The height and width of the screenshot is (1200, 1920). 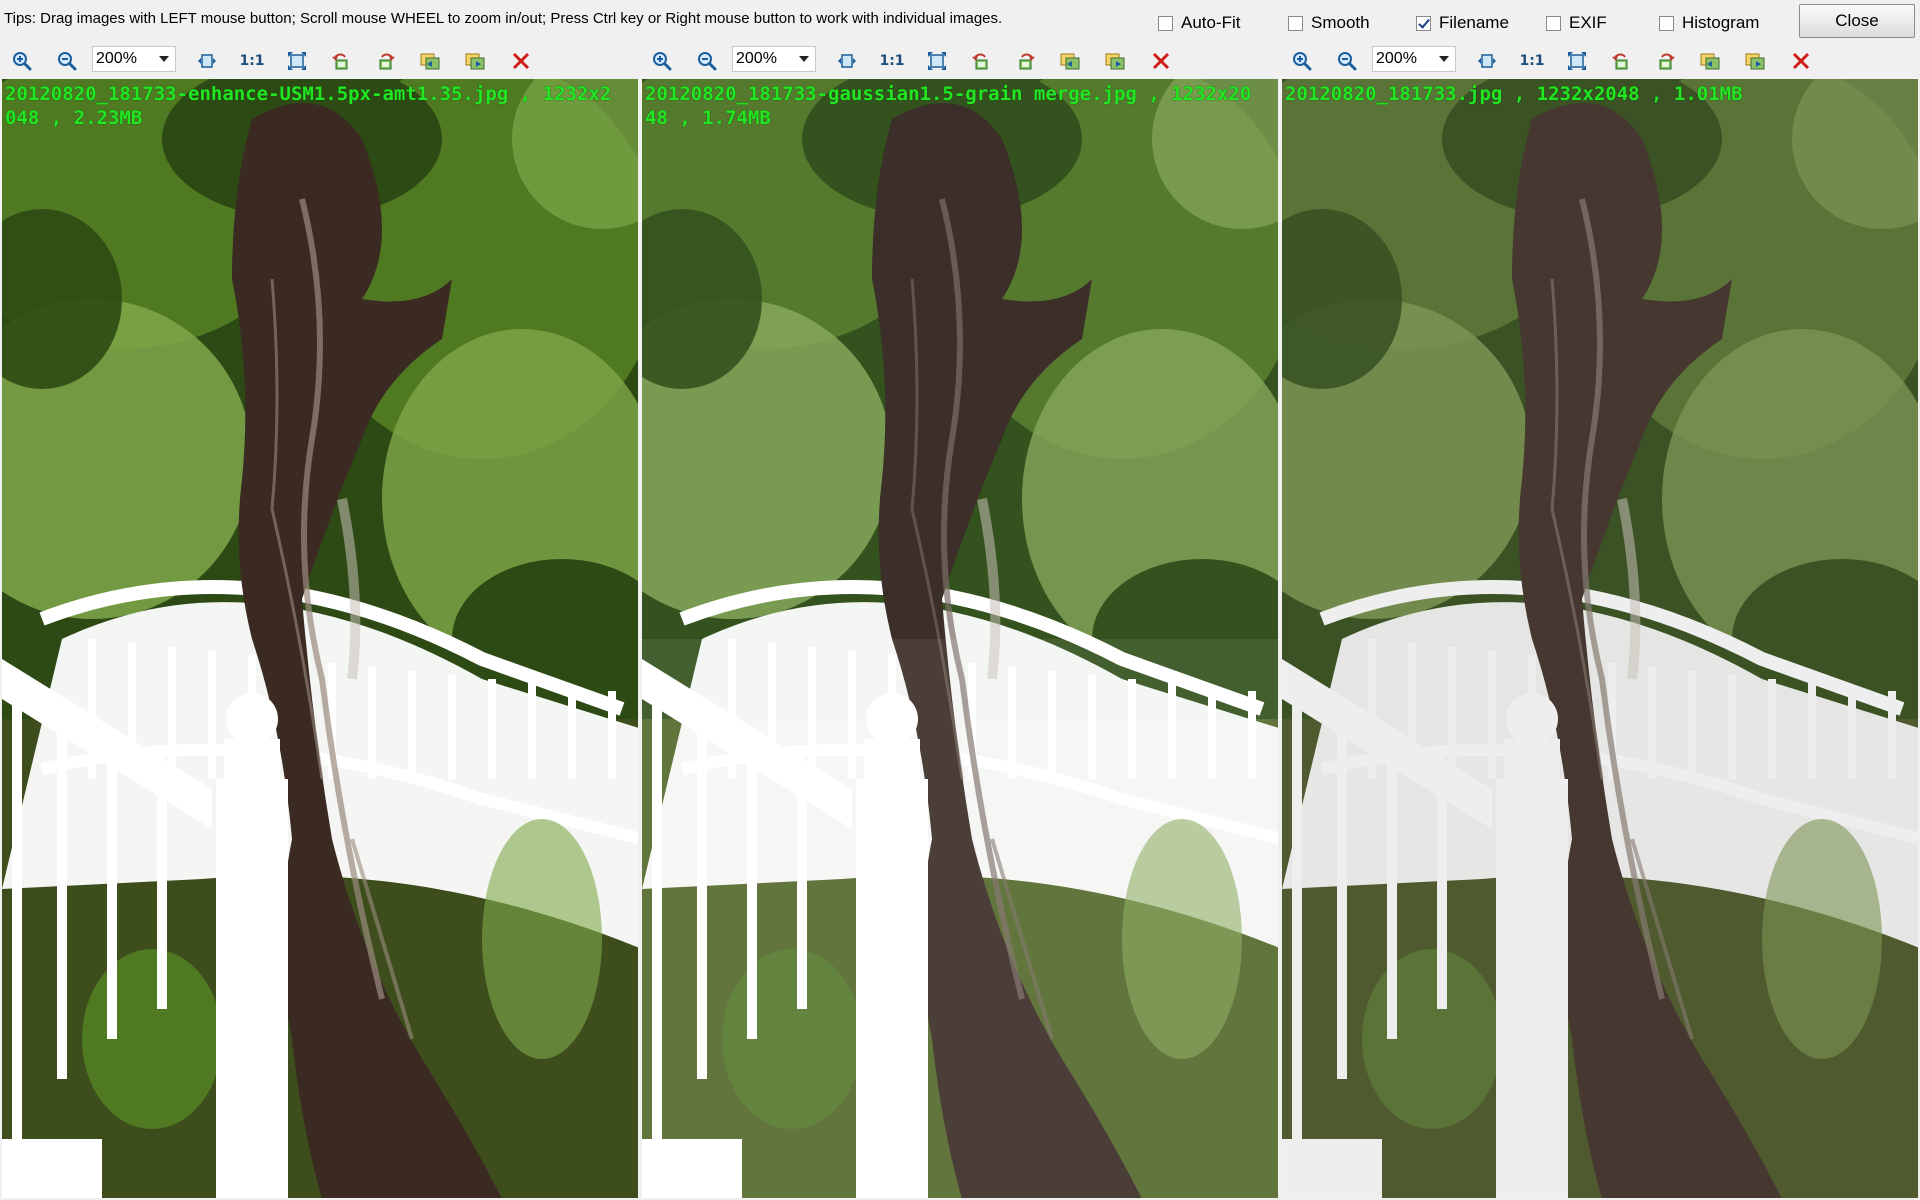 What do you see at coordinates (1474, 22) in the screenshot?
I see `filename-label: Filename` at bounding box center [1474, 22].